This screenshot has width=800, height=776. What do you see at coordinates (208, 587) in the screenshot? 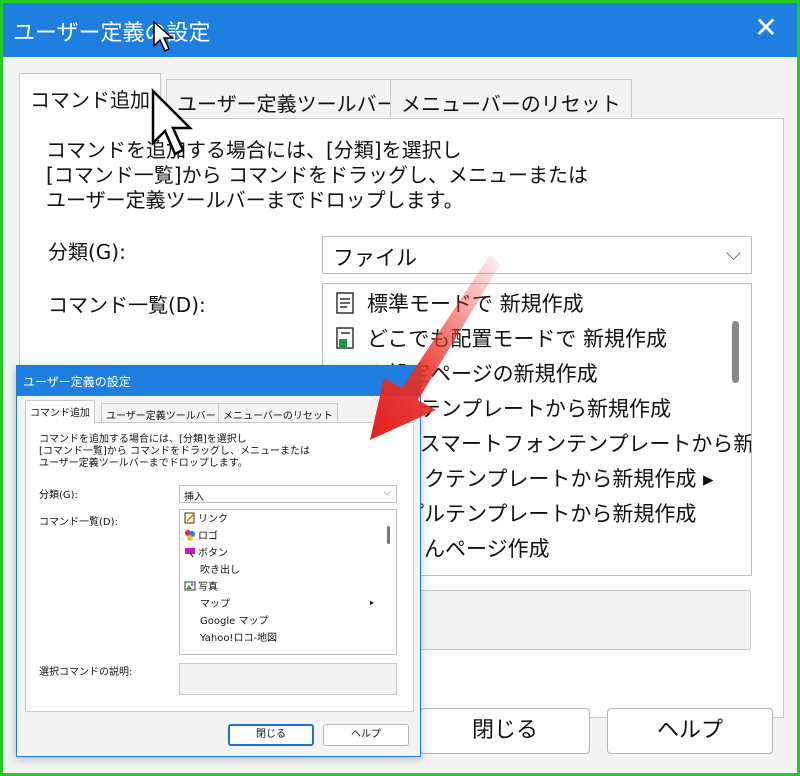
I see `list-item-label: 写真` at bounding box center [208, 587].